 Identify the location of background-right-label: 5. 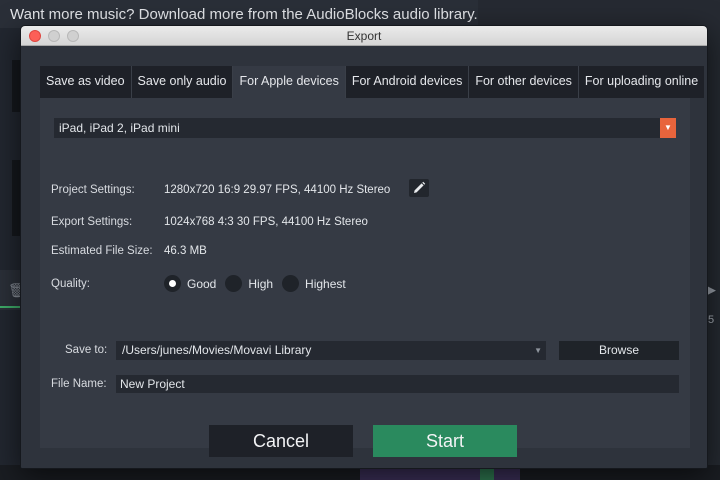
(711, 320).